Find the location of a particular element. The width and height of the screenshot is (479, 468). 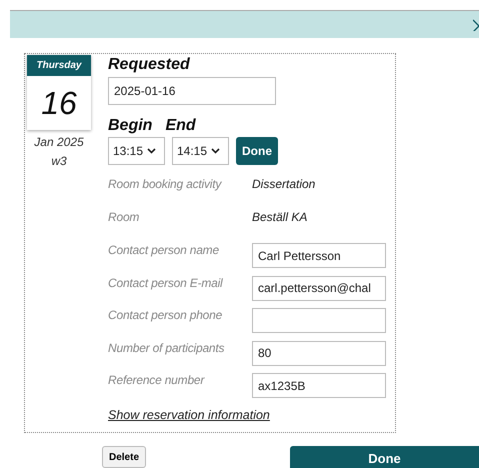

weekday-label: Thursday is located at coordinates (59, 65).